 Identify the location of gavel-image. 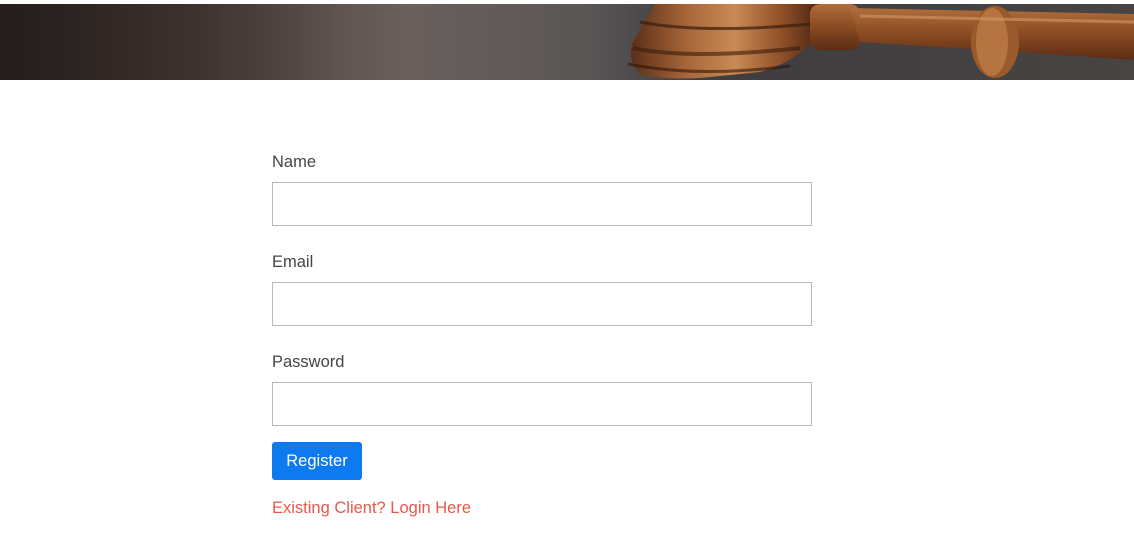
(567, 42).